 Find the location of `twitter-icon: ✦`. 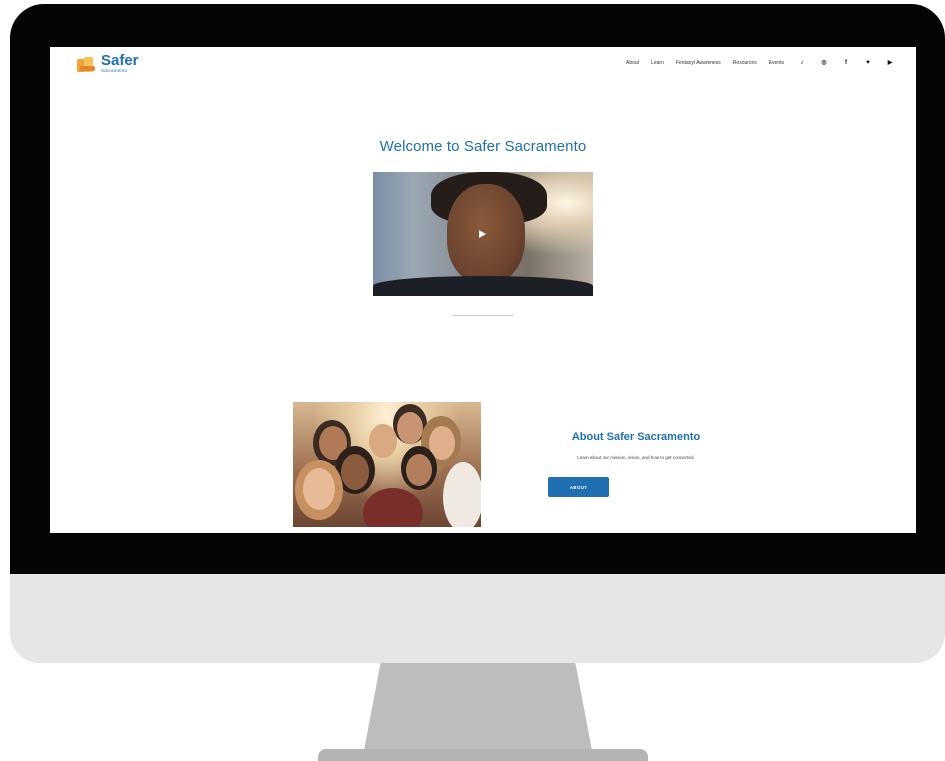

twitter-icon: ✦ is located at coordinates (868, 62).